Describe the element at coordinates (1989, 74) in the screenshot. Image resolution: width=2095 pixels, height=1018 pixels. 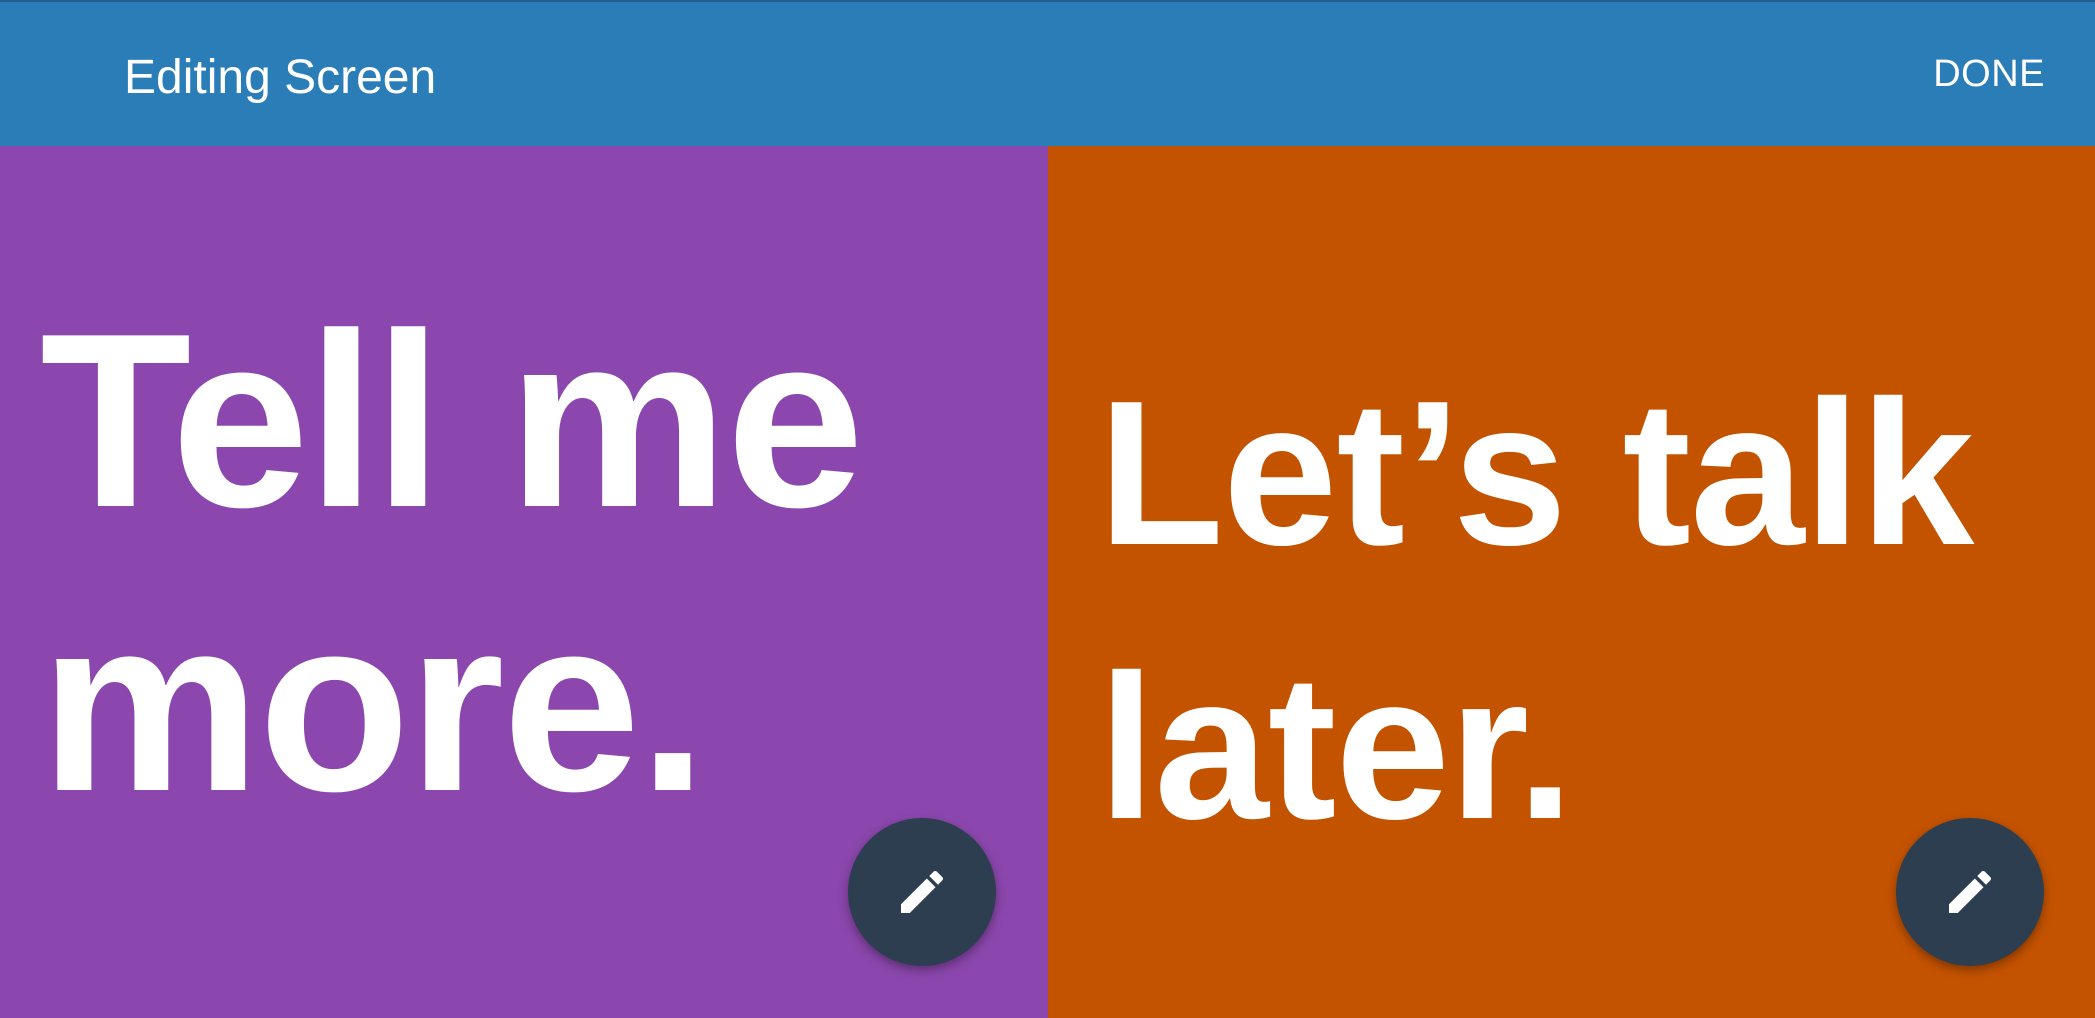
I see `done-button: DONE` at that location.